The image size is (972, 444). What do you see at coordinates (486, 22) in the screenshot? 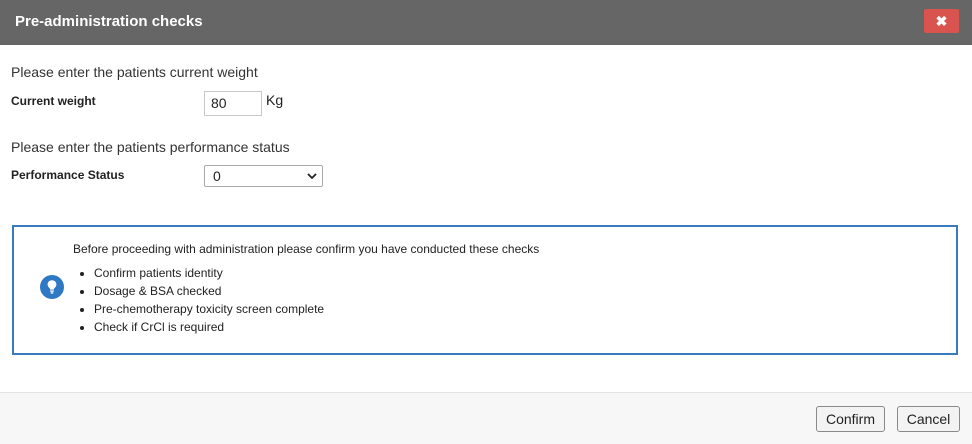
I see `dialog-title-bar: Pre-administration checks ✖` at bounding box center [486, 22].